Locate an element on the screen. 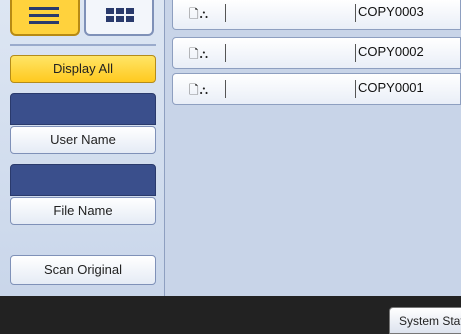  file-name-button: File Name is located at coordinates (83, 211).